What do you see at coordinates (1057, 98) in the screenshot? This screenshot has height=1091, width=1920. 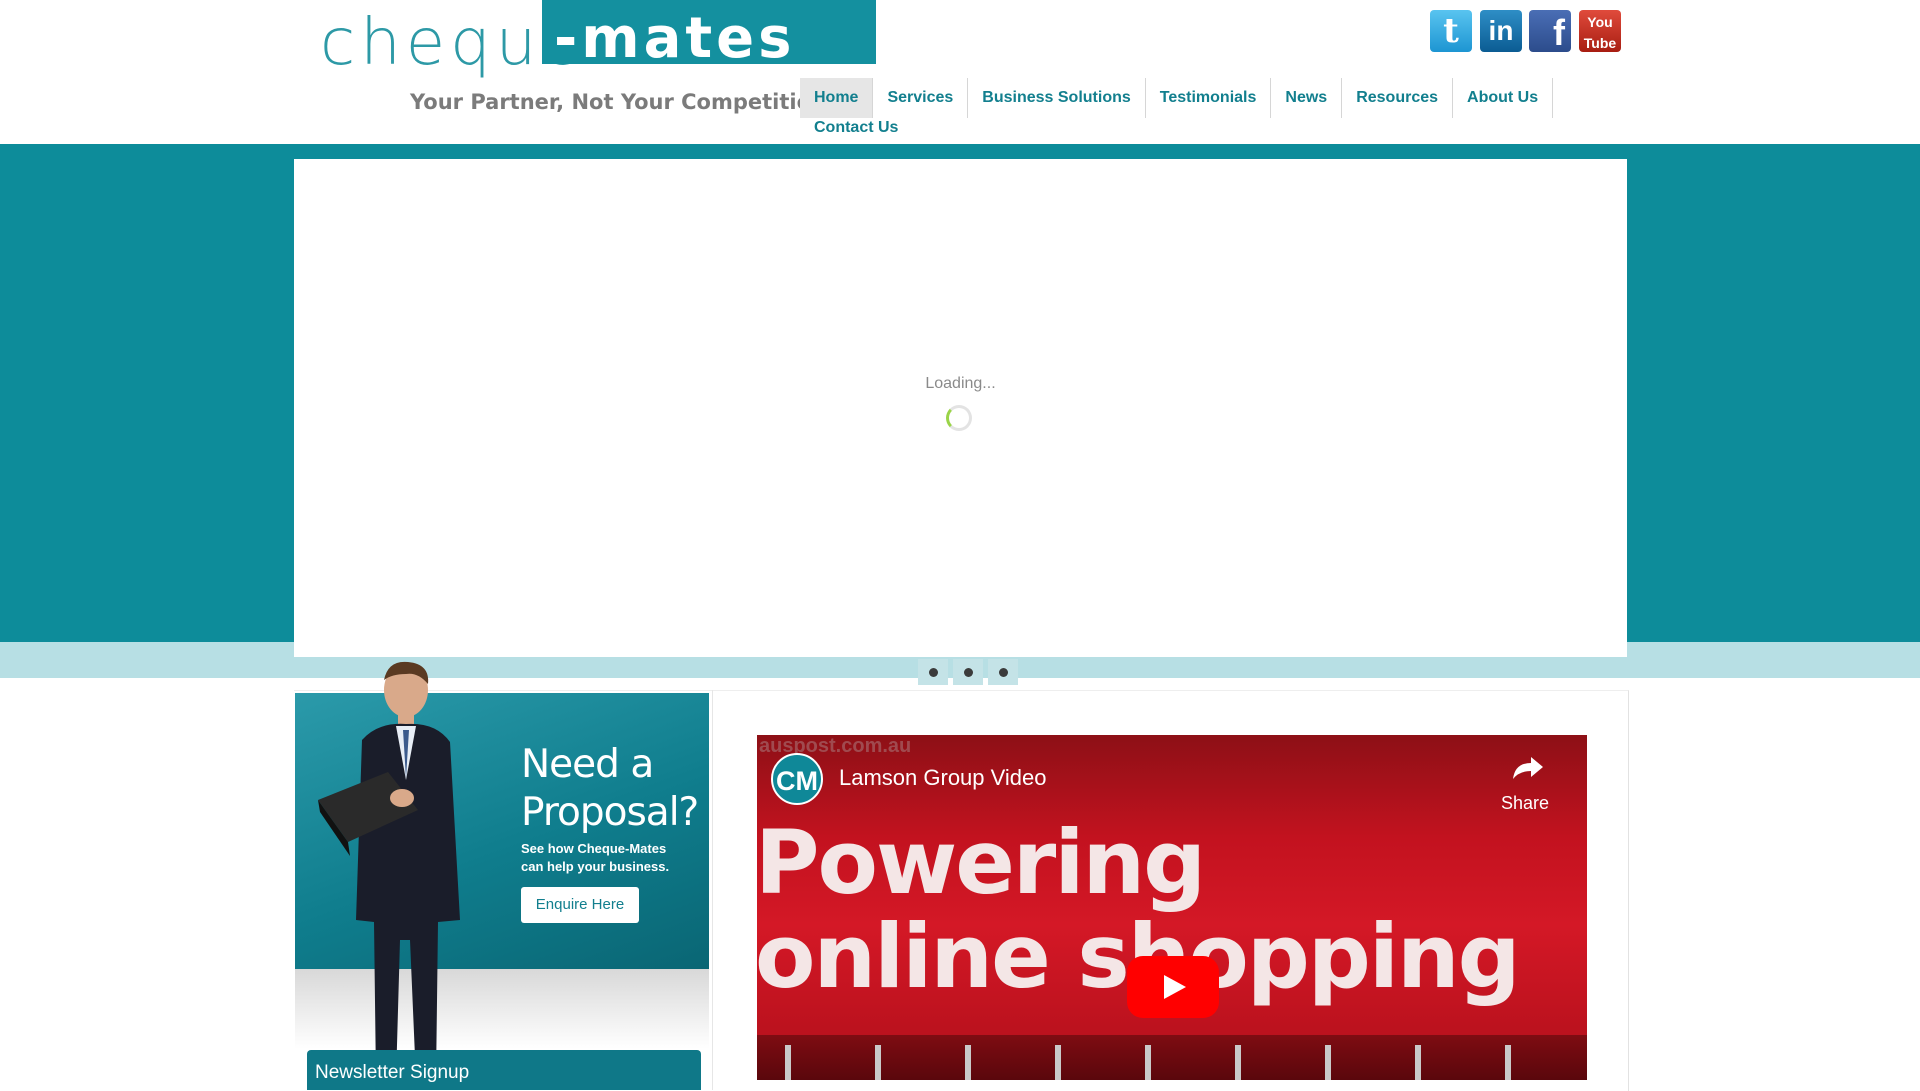 I see `nav-item-business-solutions: Business Solutions` at bounding box center [1057, 98].